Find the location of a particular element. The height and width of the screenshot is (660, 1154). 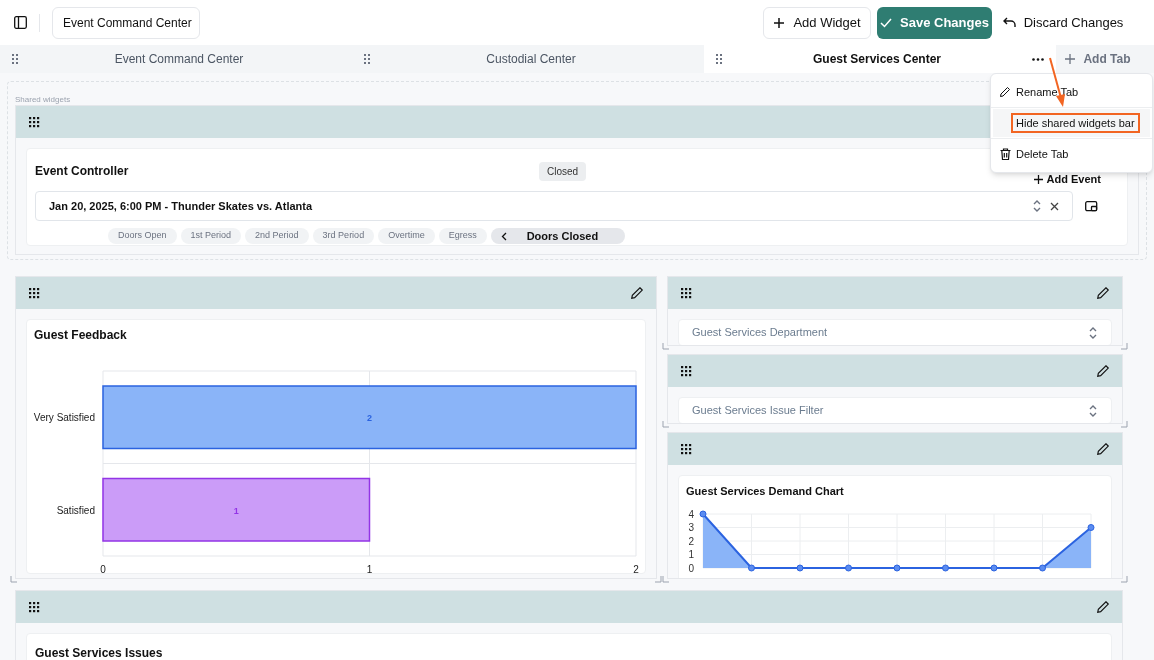

axis-tick-label: Satisfied is located at coordinates (75, 510).